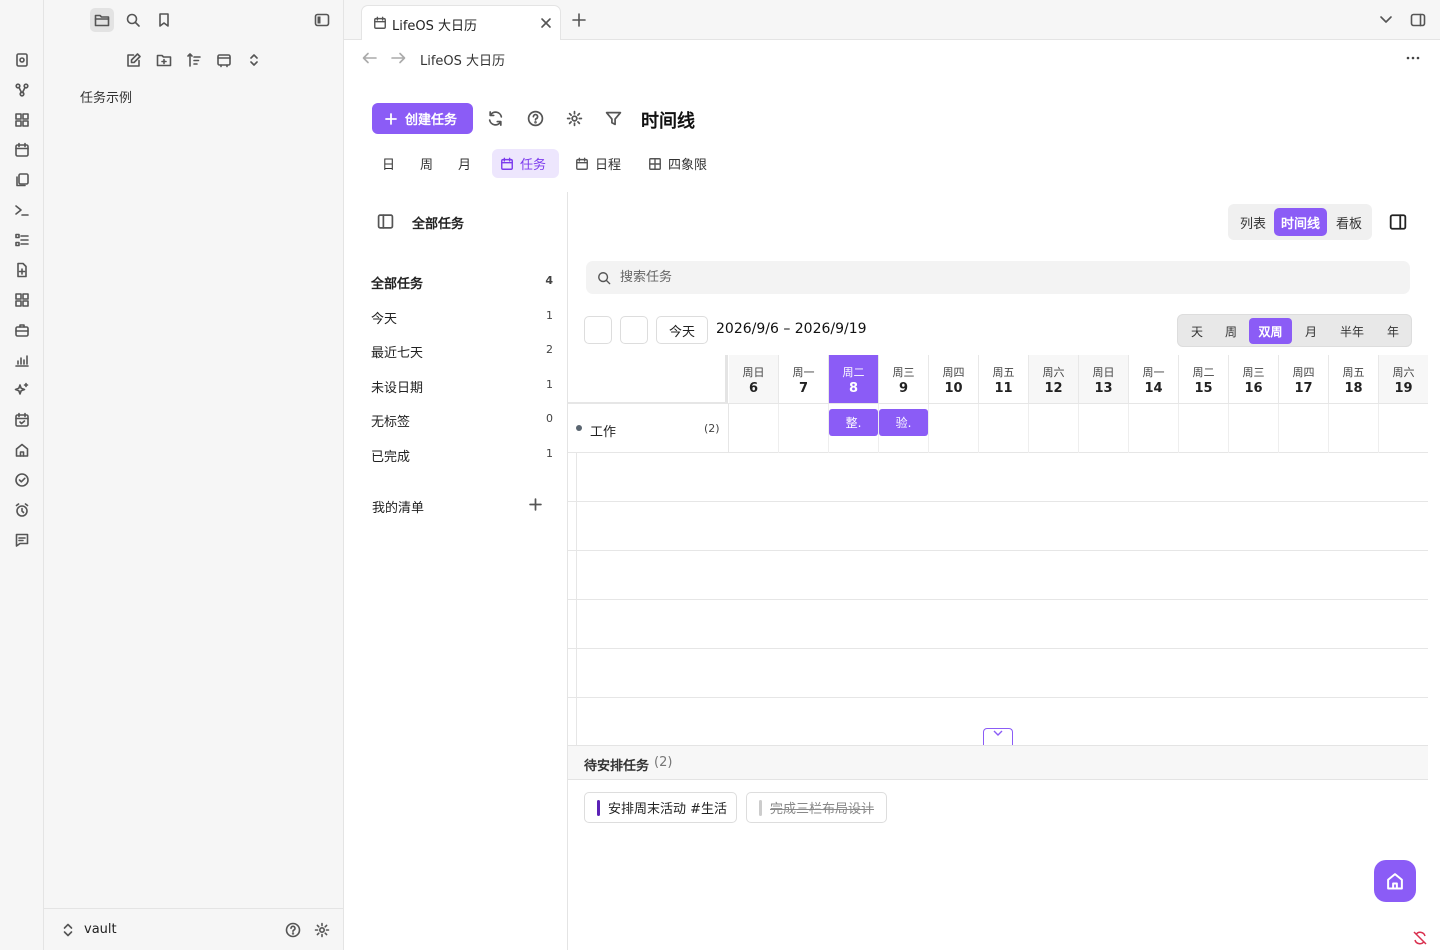  Describe the element at coordinates (22, 450) in the screenshot. I see `home-icon` at that location.